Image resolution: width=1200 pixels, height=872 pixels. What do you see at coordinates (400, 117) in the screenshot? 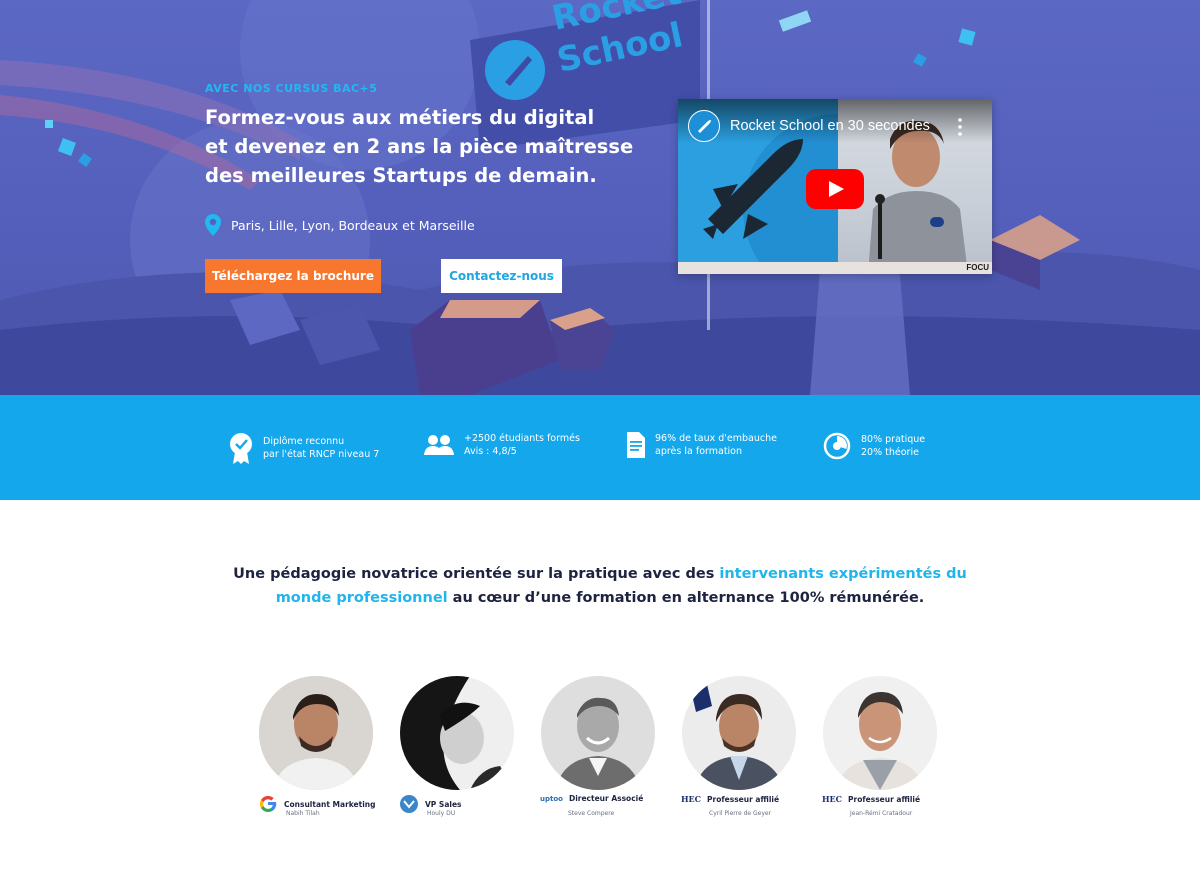
I see `headline-line-1: Formez-vous aux métiers du digital` at bounding box center [400, 117].